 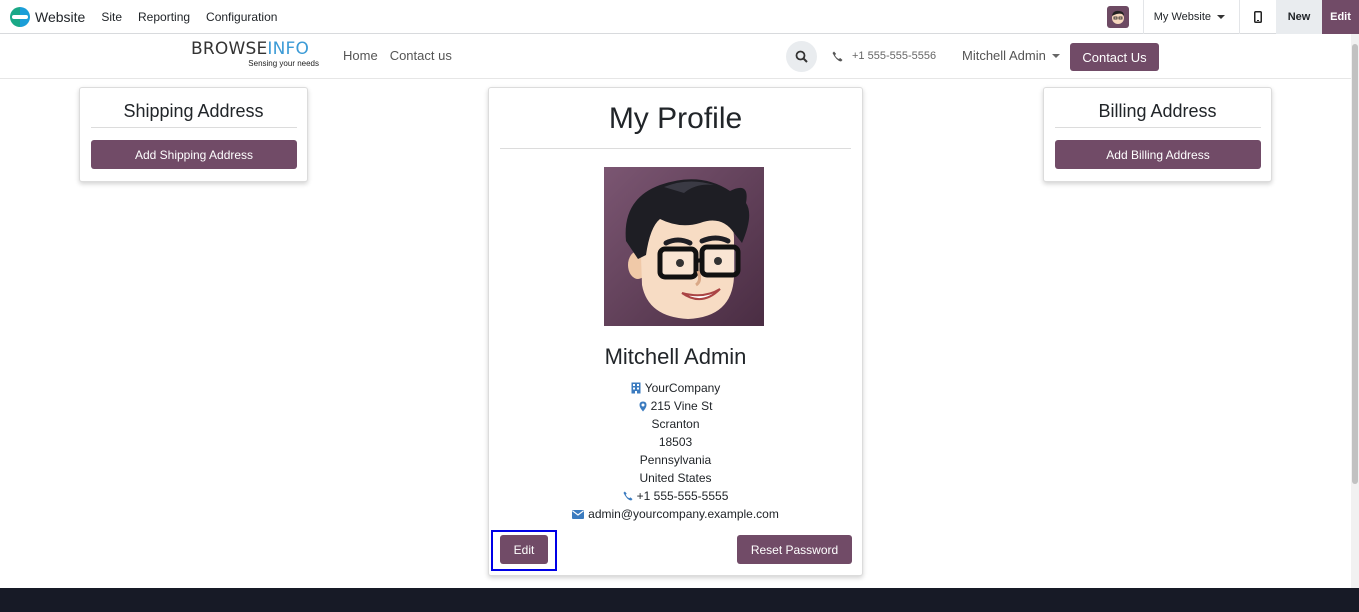 I want to click on menu-reporting: Reporting, so click(x=164, y=17).